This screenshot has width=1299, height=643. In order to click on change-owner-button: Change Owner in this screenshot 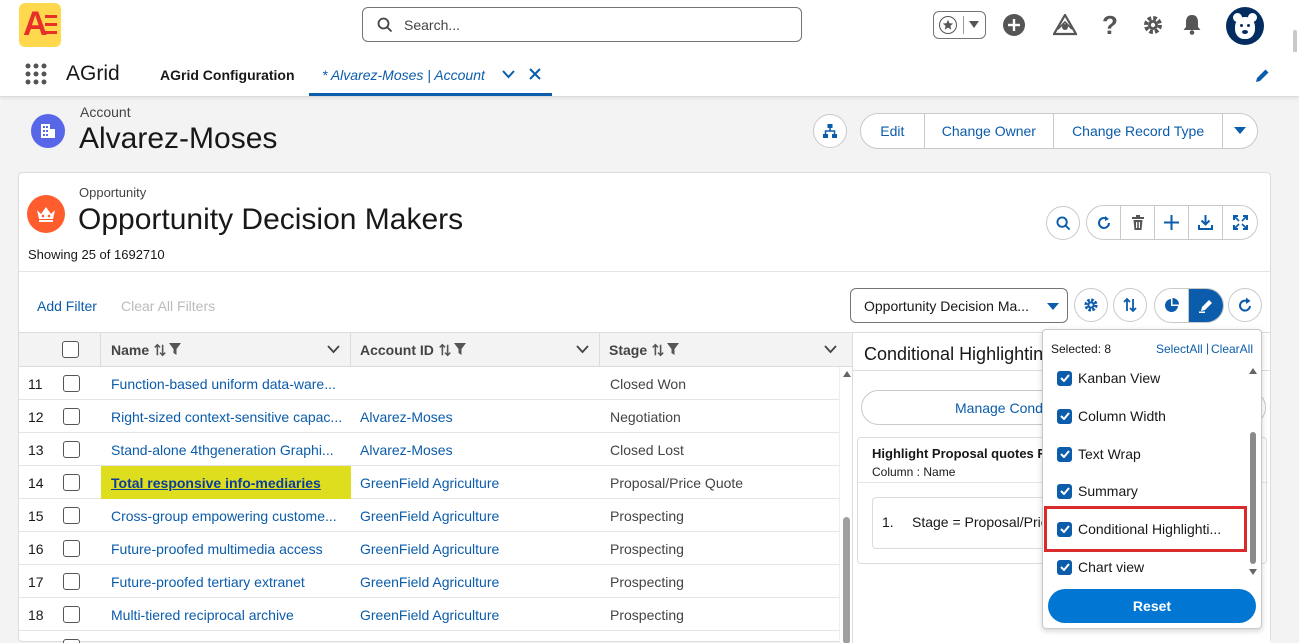, I will do `click(990, 131)`.